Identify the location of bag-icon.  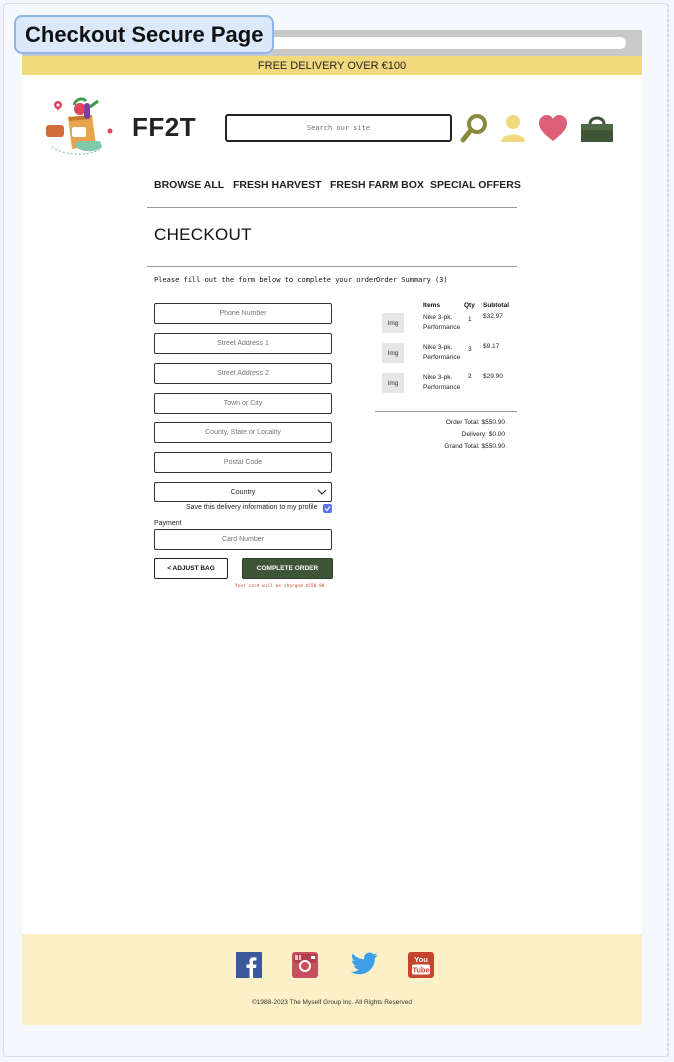
(597, 128).